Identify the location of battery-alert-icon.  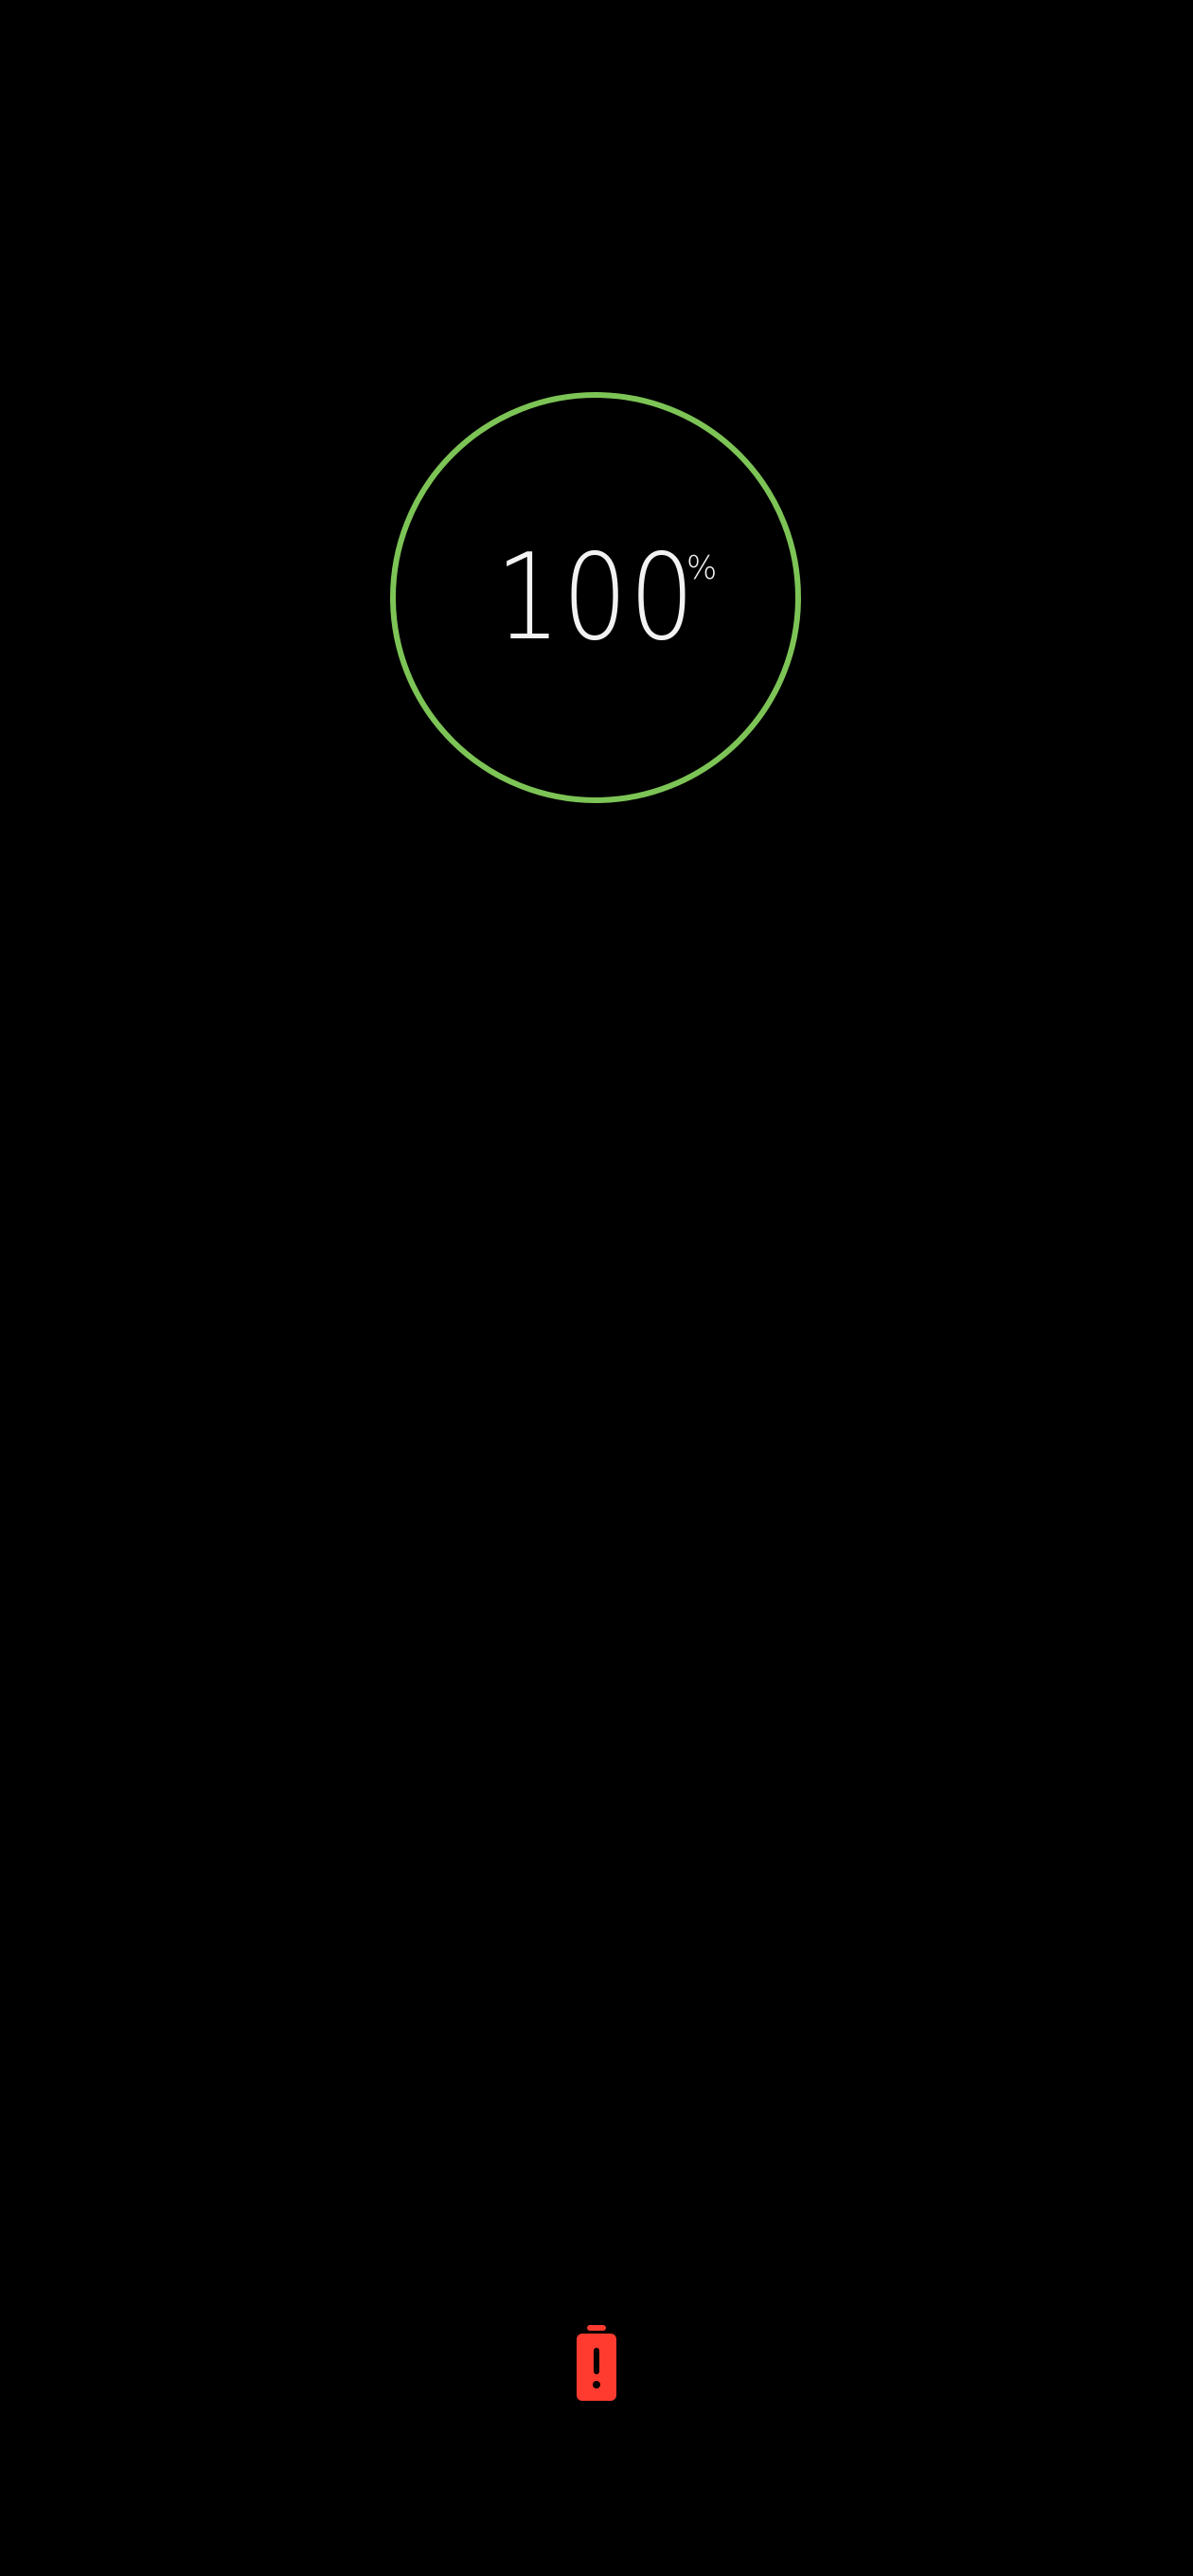
(596, 2363).